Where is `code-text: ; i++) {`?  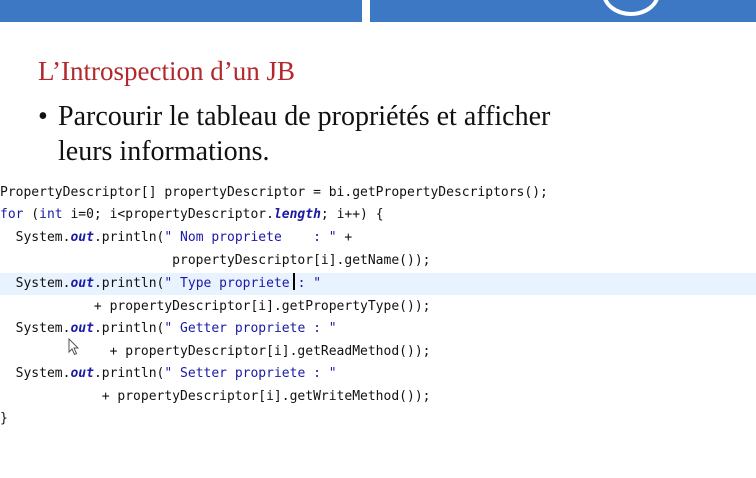
code-text: ; i++) { is located at coordinates (352, 214).